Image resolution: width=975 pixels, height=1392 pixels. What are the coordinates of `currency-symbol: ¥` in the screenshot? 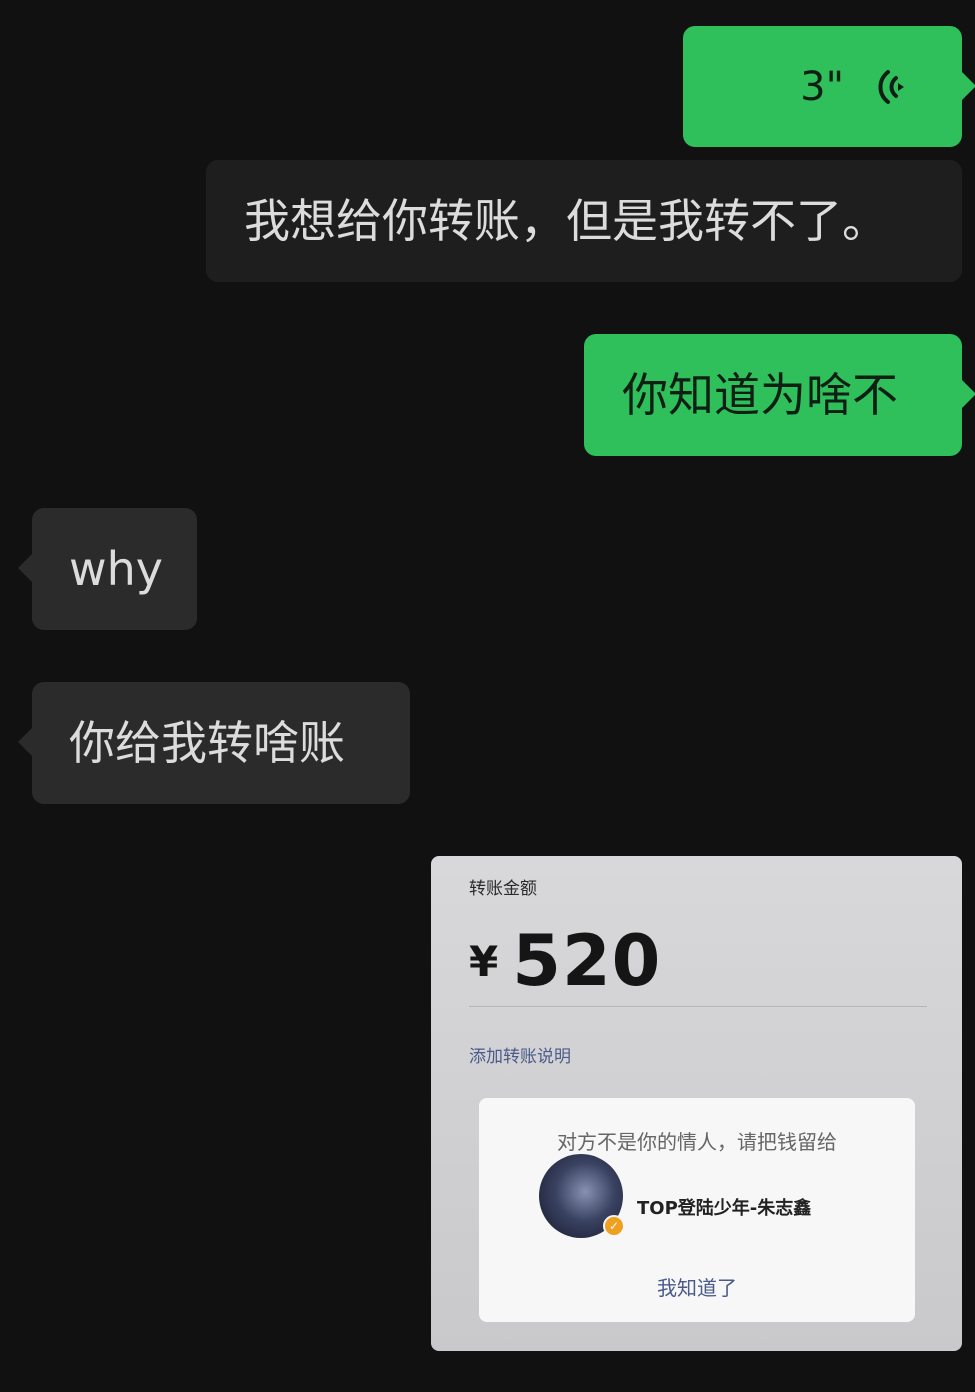 It's located at (484, 961).